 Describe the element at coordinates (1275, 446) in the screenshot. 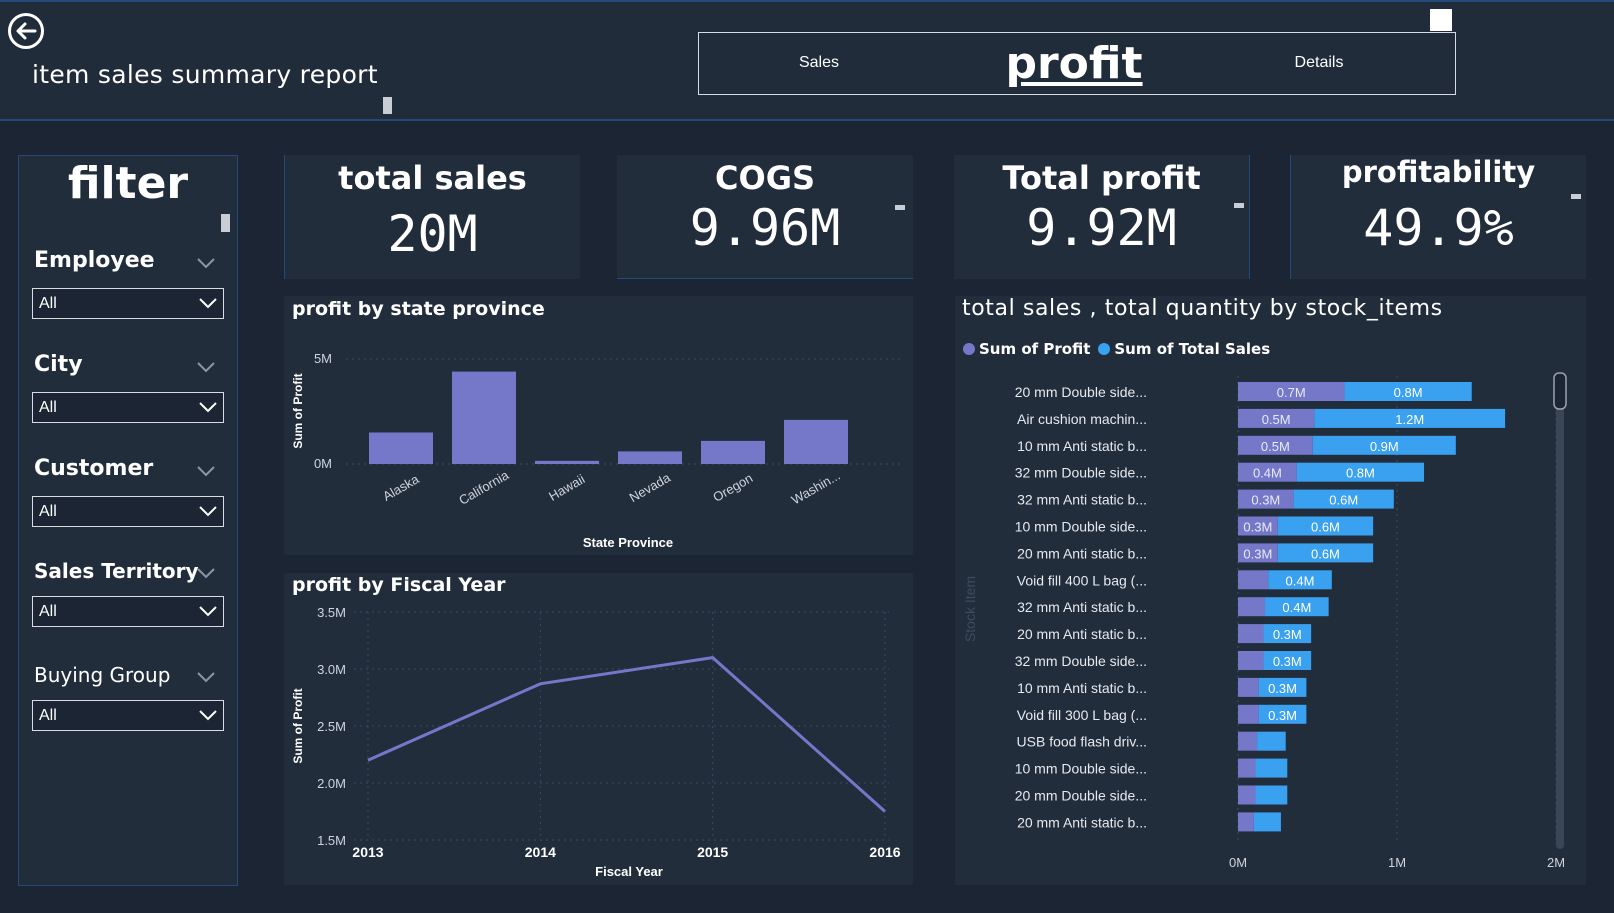

I see `data-label: 0.5M` at that location.